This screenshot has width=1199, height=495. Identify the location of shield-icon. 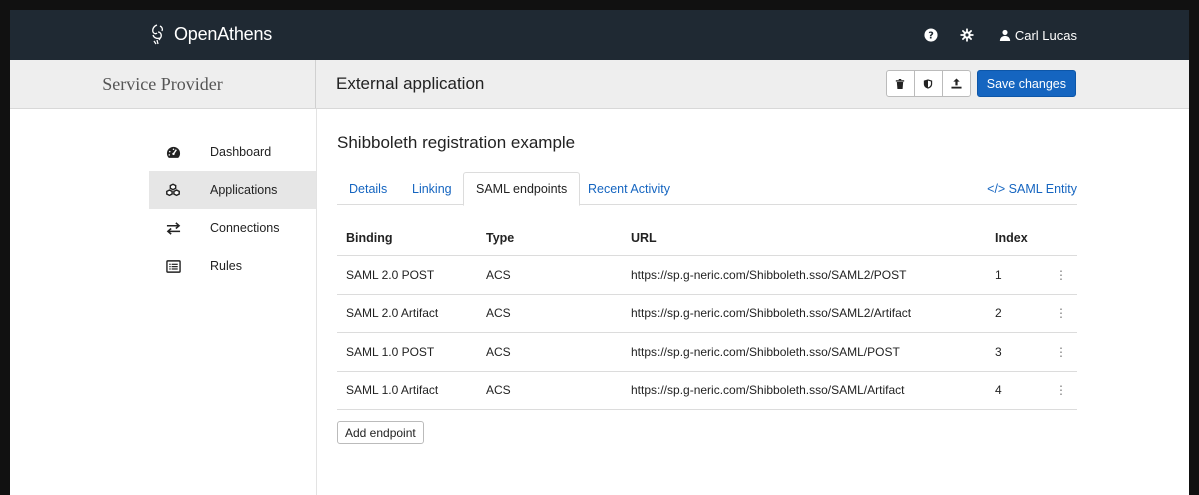
(928, 83).